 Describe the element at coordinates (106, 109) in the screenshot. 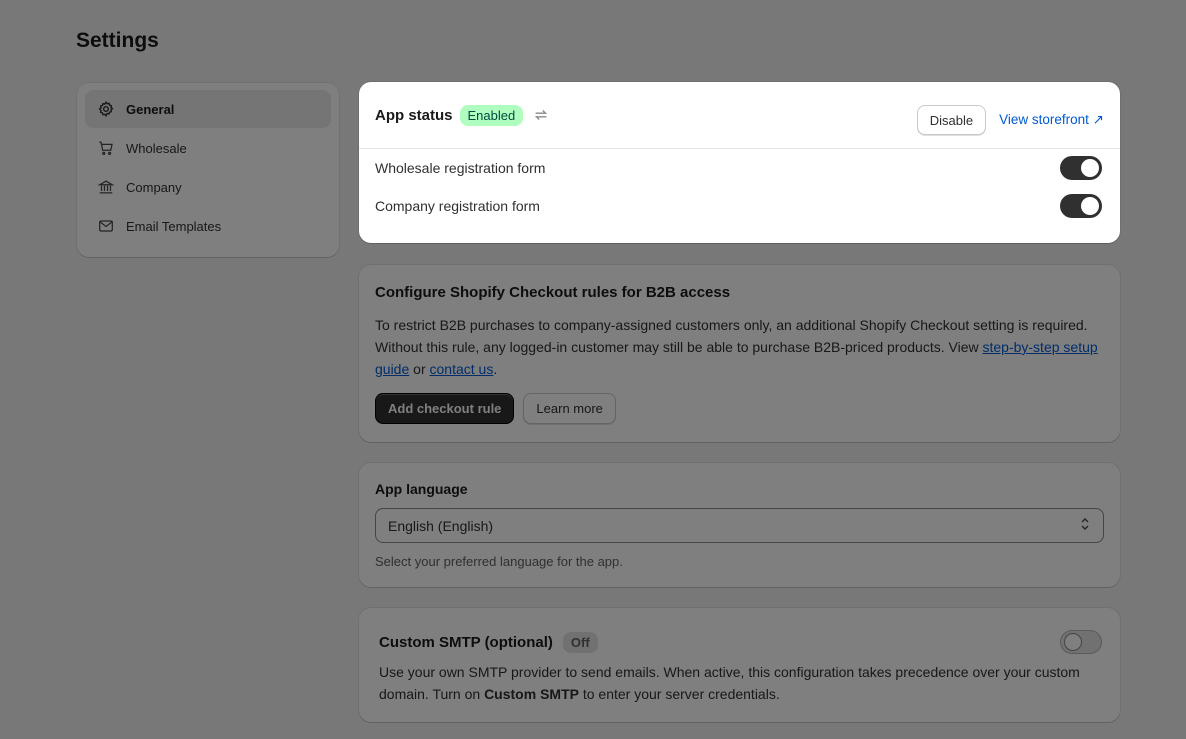

I see `gear-icon` at that location.